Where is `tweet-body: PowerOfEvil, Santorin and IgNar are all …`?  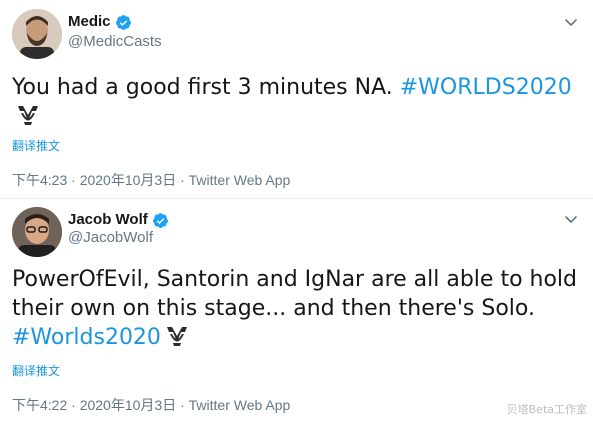 tweet-body: PowerOfEvil, Santorin and IgNar are all … is located at coordinates (295, 294).